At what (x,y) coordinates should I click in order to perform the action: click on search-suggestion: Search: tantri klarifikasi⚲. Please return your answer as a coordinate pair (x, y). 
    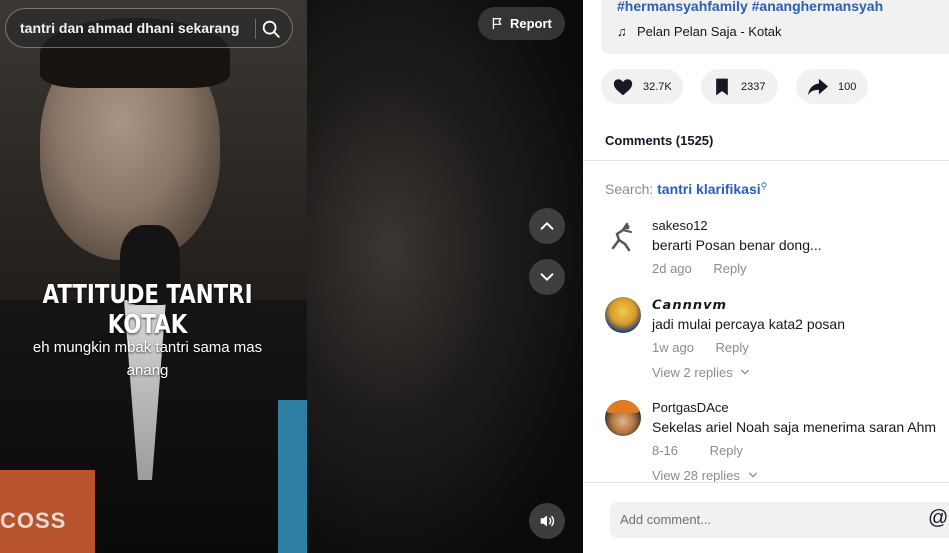
    Looking at the image, I should click on (686, 189).